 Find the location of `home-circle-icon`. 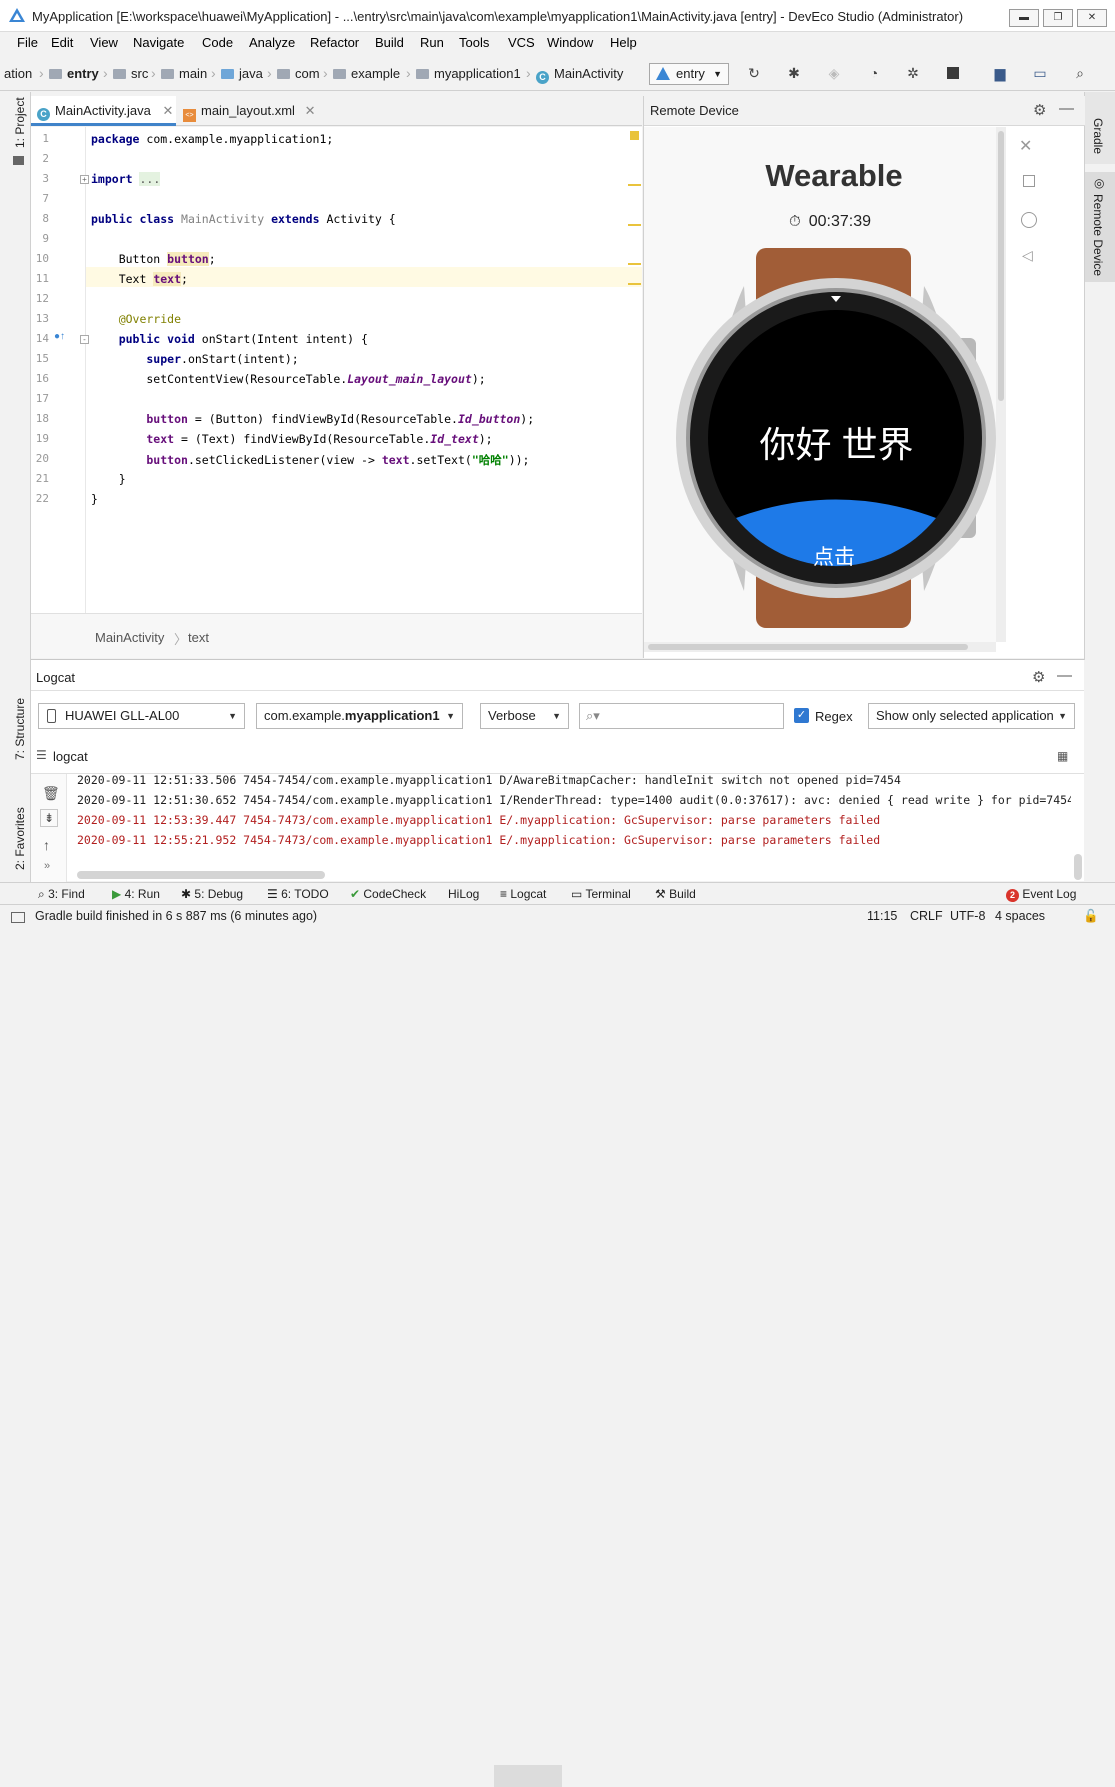

home-circle-icon is located at coordinates (1029, 220).